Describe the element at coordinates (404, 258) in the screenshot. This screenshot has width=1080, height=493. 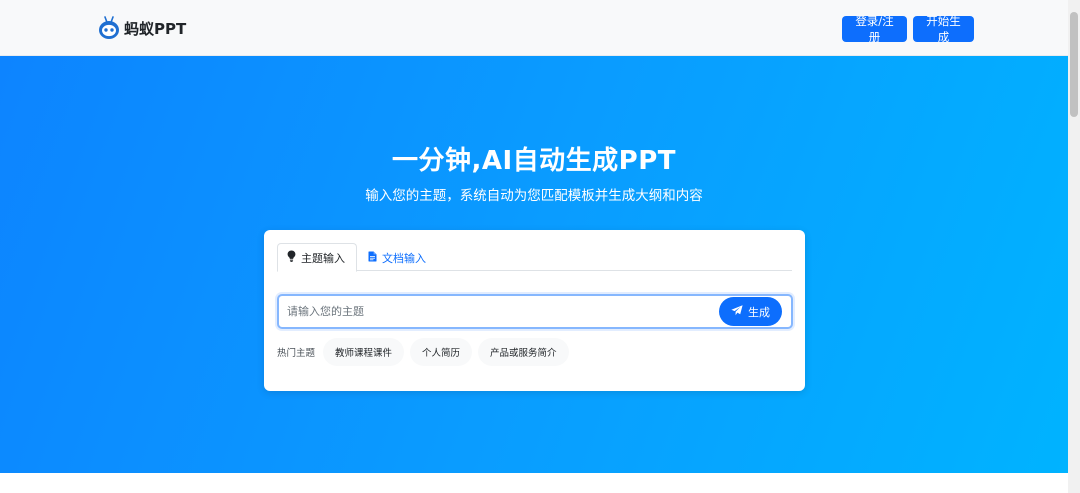
I see `tab-label: 文档输入` at that location.